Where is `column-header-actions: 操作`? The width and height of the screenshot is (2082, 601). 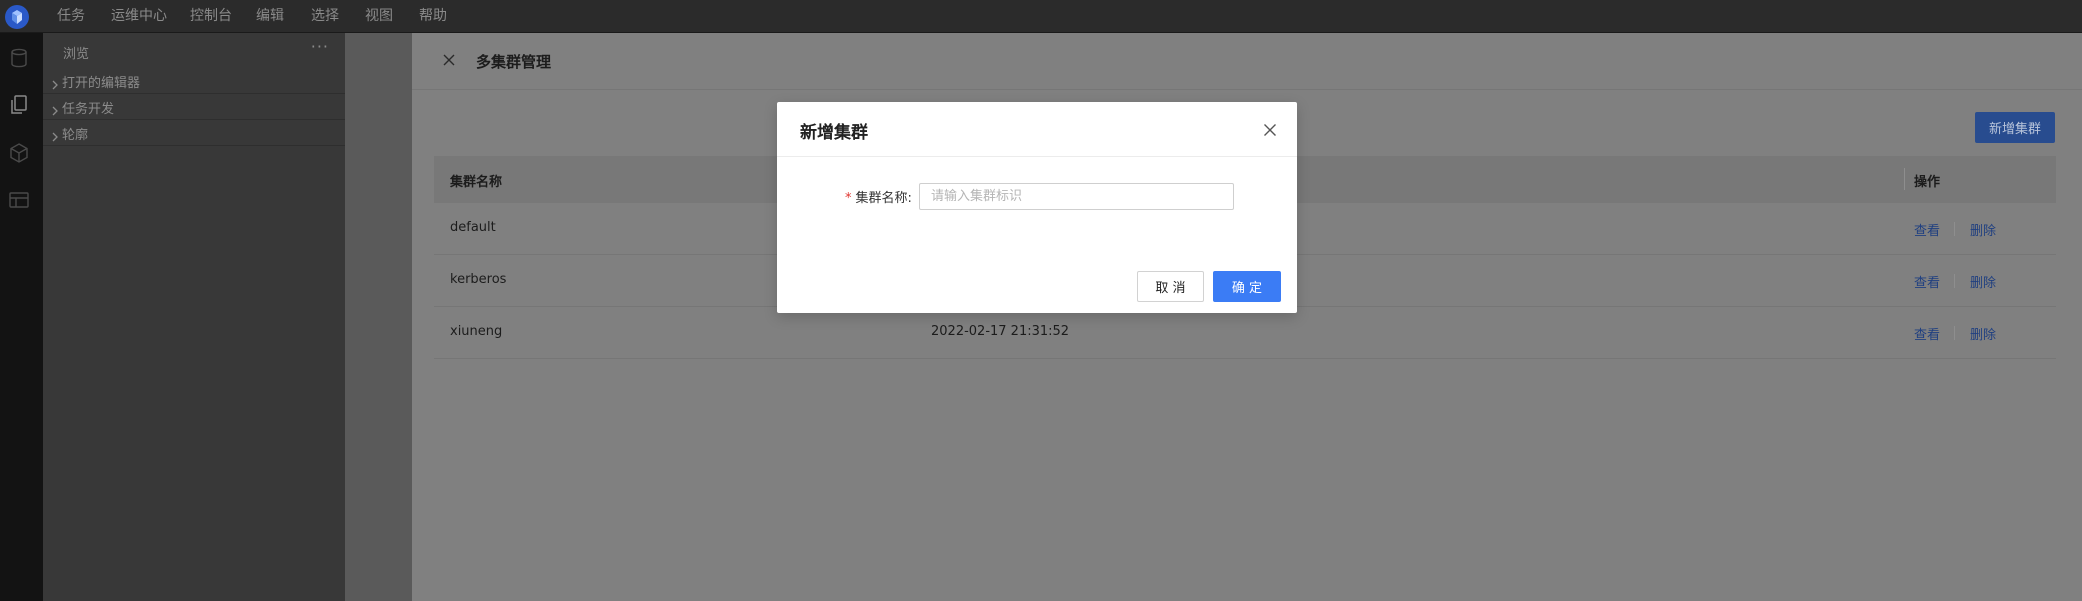 column-header-actions: 操作 is located at coordinates (1927, 182).